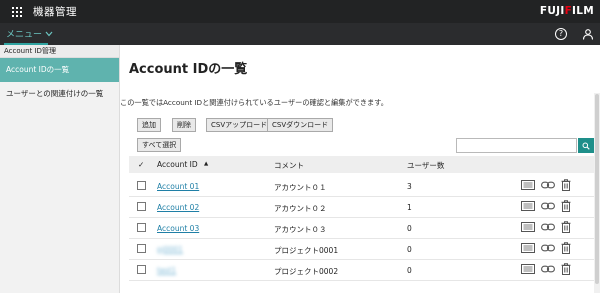 The height and width of the screenshot is (293, 600). What do you see at coordinates (170, 249) in the screenshot?
I see `account-id-link: pj0001` at bounding box center [170, 249].